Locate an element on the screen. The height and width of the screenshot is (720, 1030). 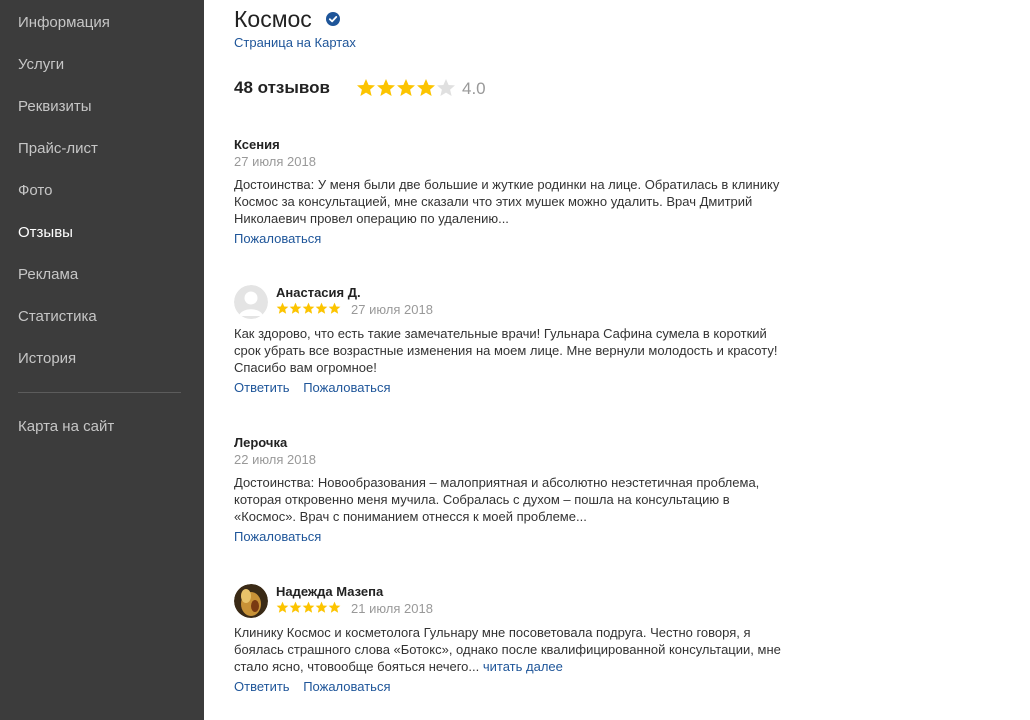
sidebar-item-site-map: Карта на сайт is located at coordinates (66, 427).